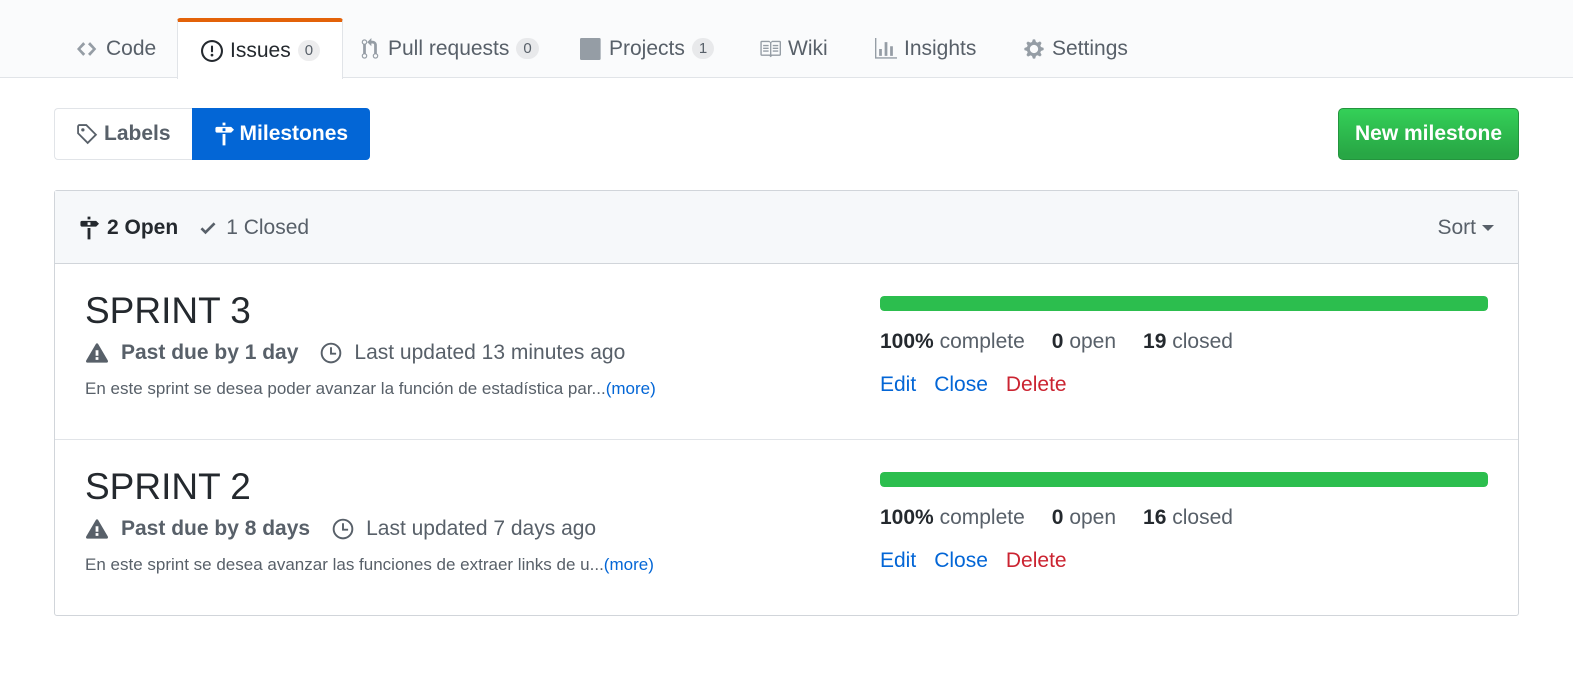  I want to click on labels-label: Labels, so click(137, 133).